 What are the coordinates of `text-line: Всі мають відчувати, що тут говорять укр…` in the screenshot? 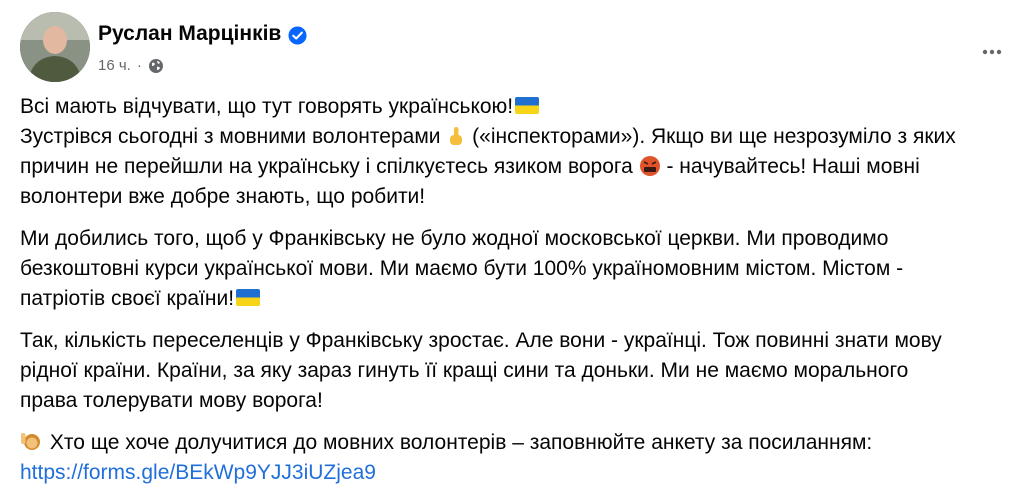 It's located at (515, 107).